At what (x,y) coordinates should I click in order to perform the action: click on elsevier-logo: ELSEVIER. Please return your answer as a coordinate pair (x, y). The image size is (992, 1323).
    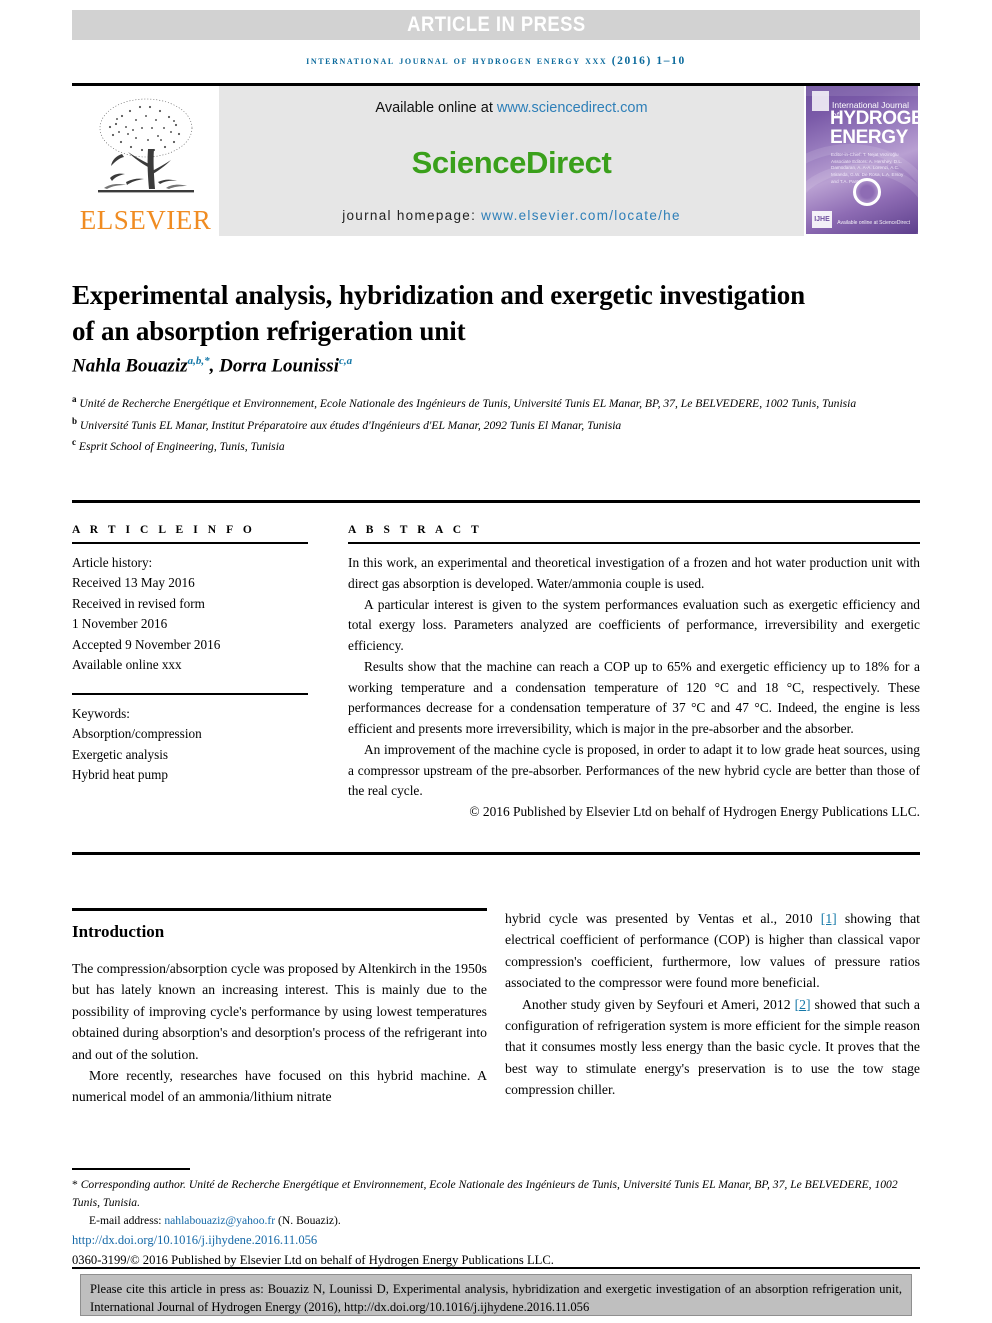
    Looking at the image, I should click on (145, 161).